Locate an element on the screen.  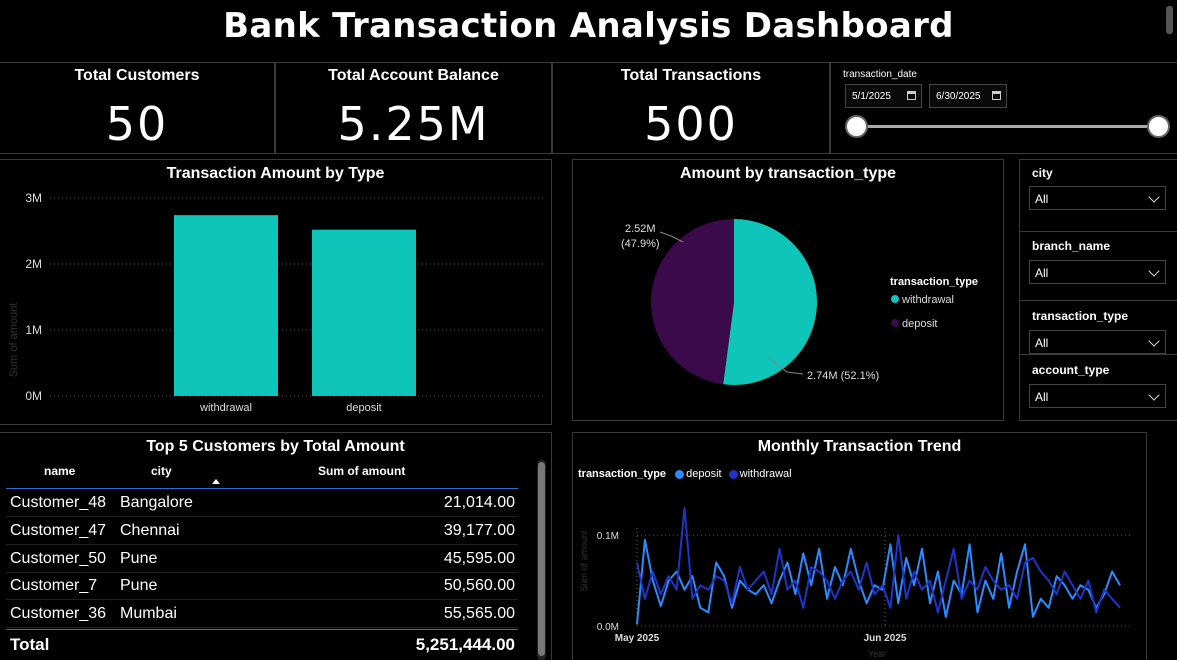
bar-y-tick-label: 1M is located at coordinates (33, 330).